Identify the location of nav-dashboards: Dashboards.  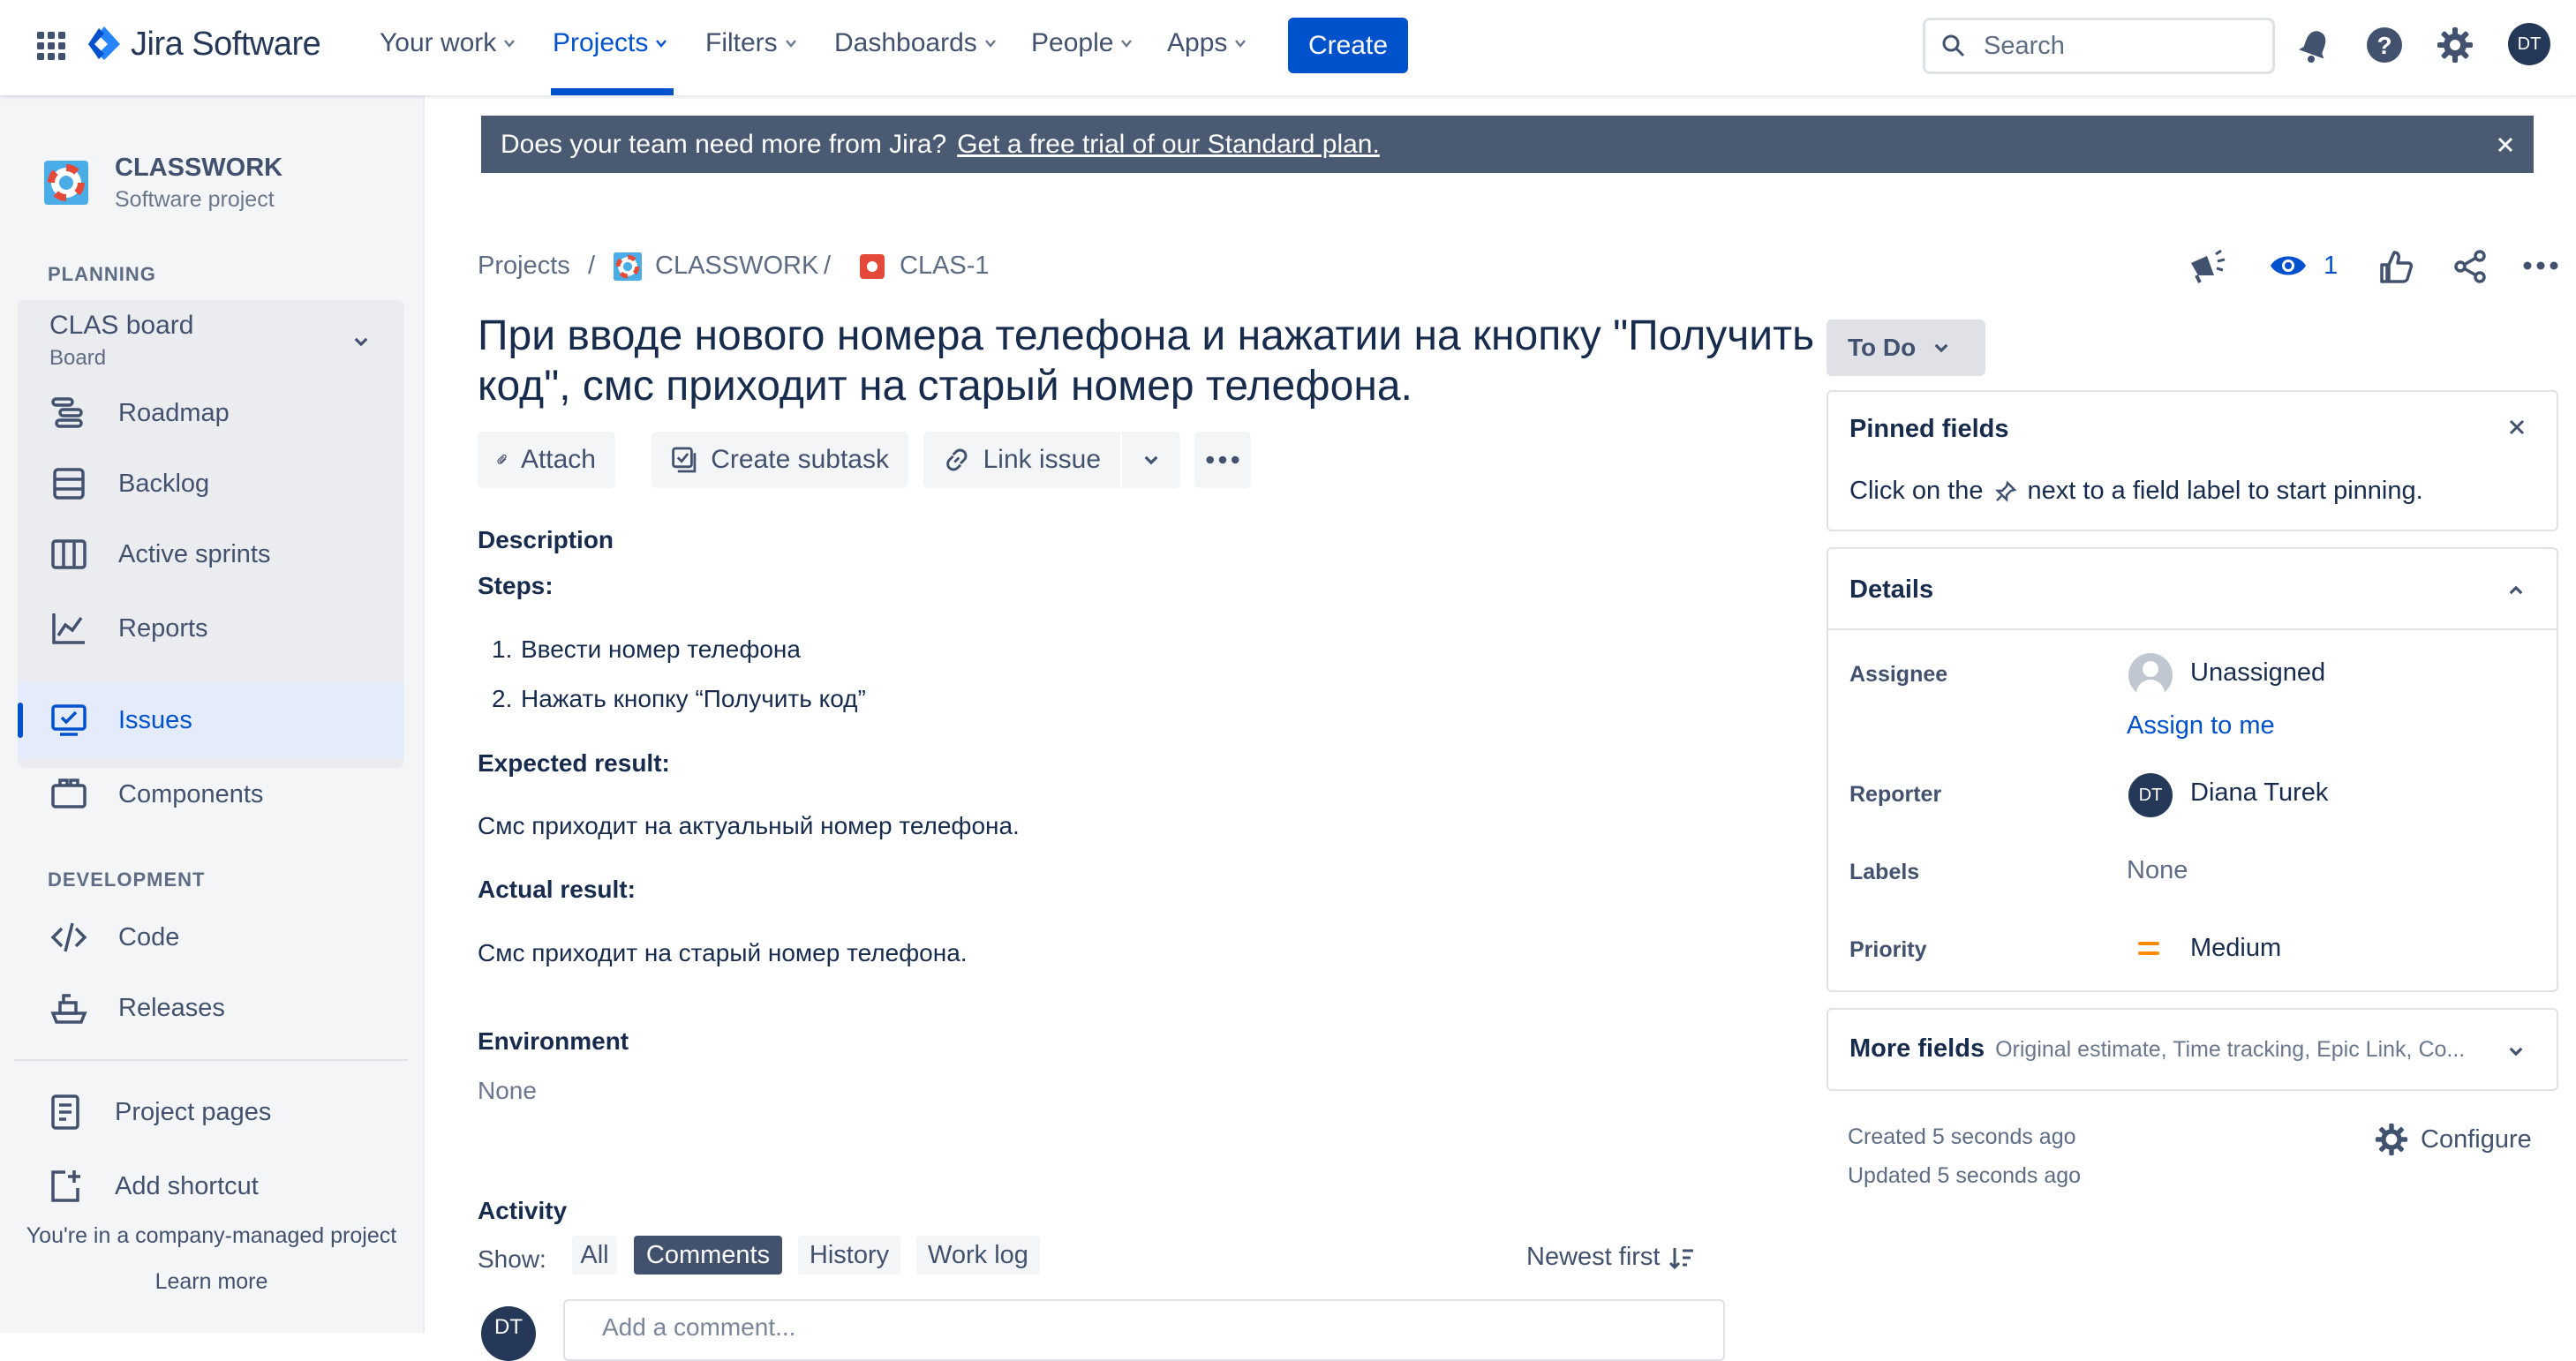
(916, 43).